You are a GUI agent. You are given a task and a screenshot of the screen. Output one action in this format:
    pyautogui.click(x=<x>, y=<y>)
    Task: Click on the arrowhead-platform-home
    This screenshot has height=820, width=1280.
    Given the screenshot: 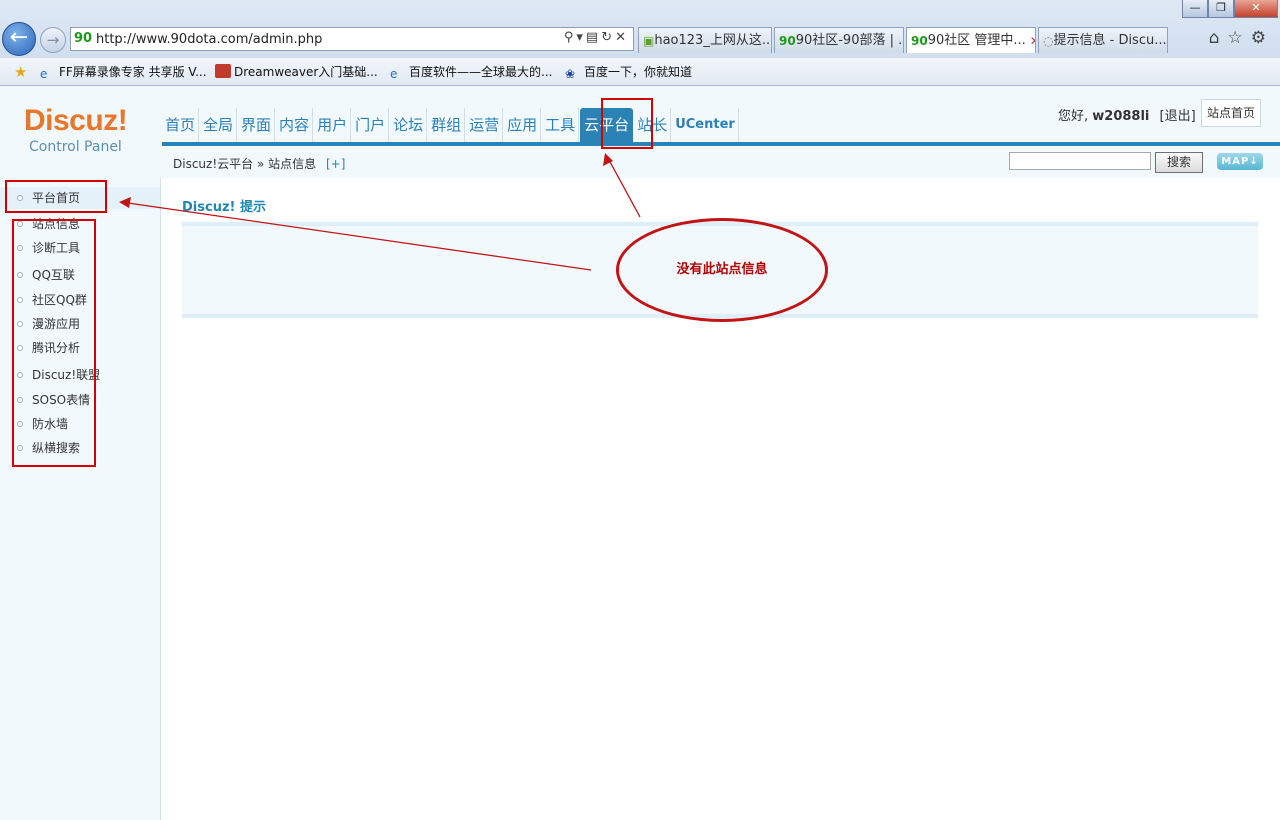 What is the action you would take?
    pyautogui.click(x=125, y=202)
    